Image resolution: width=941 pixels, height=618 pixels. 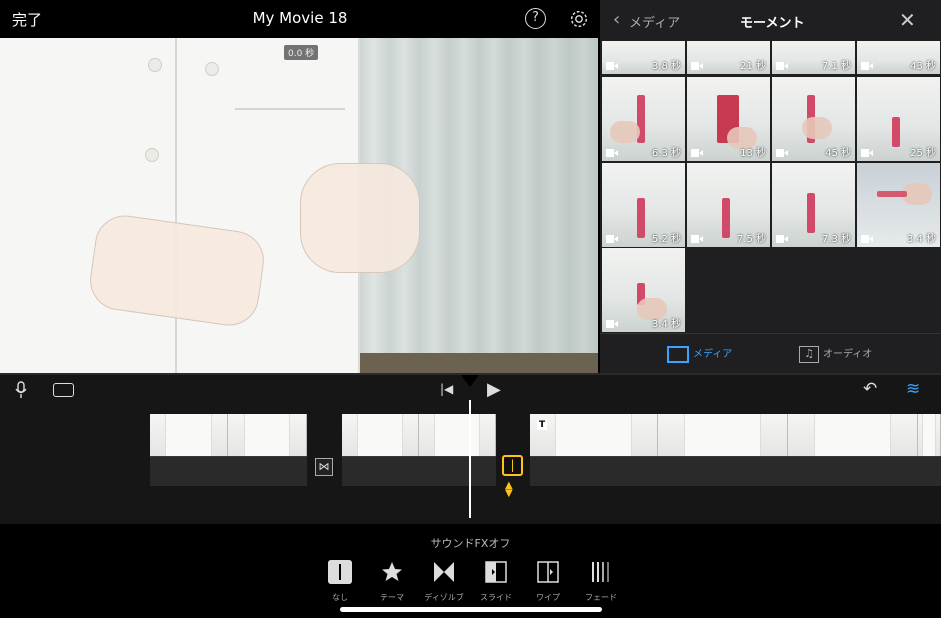 What do you see at coordinates (907, 20) in the screenshot?
I see `close-icon: ✕` at bounding box center [907, 20].